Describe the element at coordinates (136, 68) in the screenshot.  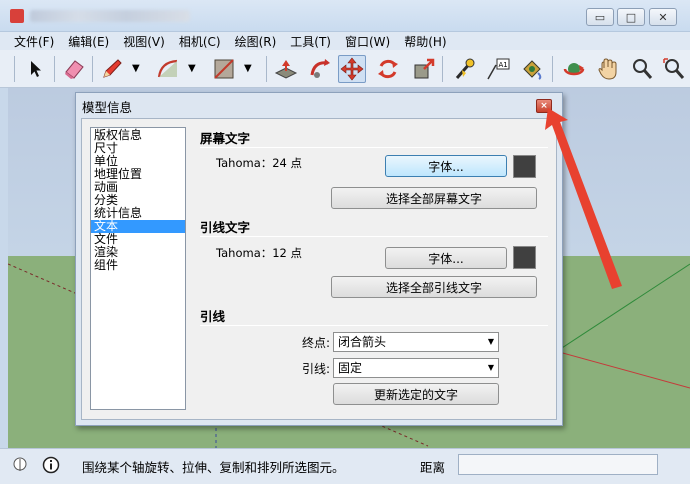
I see `line-dropdown-arrow-icon: ▼` at that location.